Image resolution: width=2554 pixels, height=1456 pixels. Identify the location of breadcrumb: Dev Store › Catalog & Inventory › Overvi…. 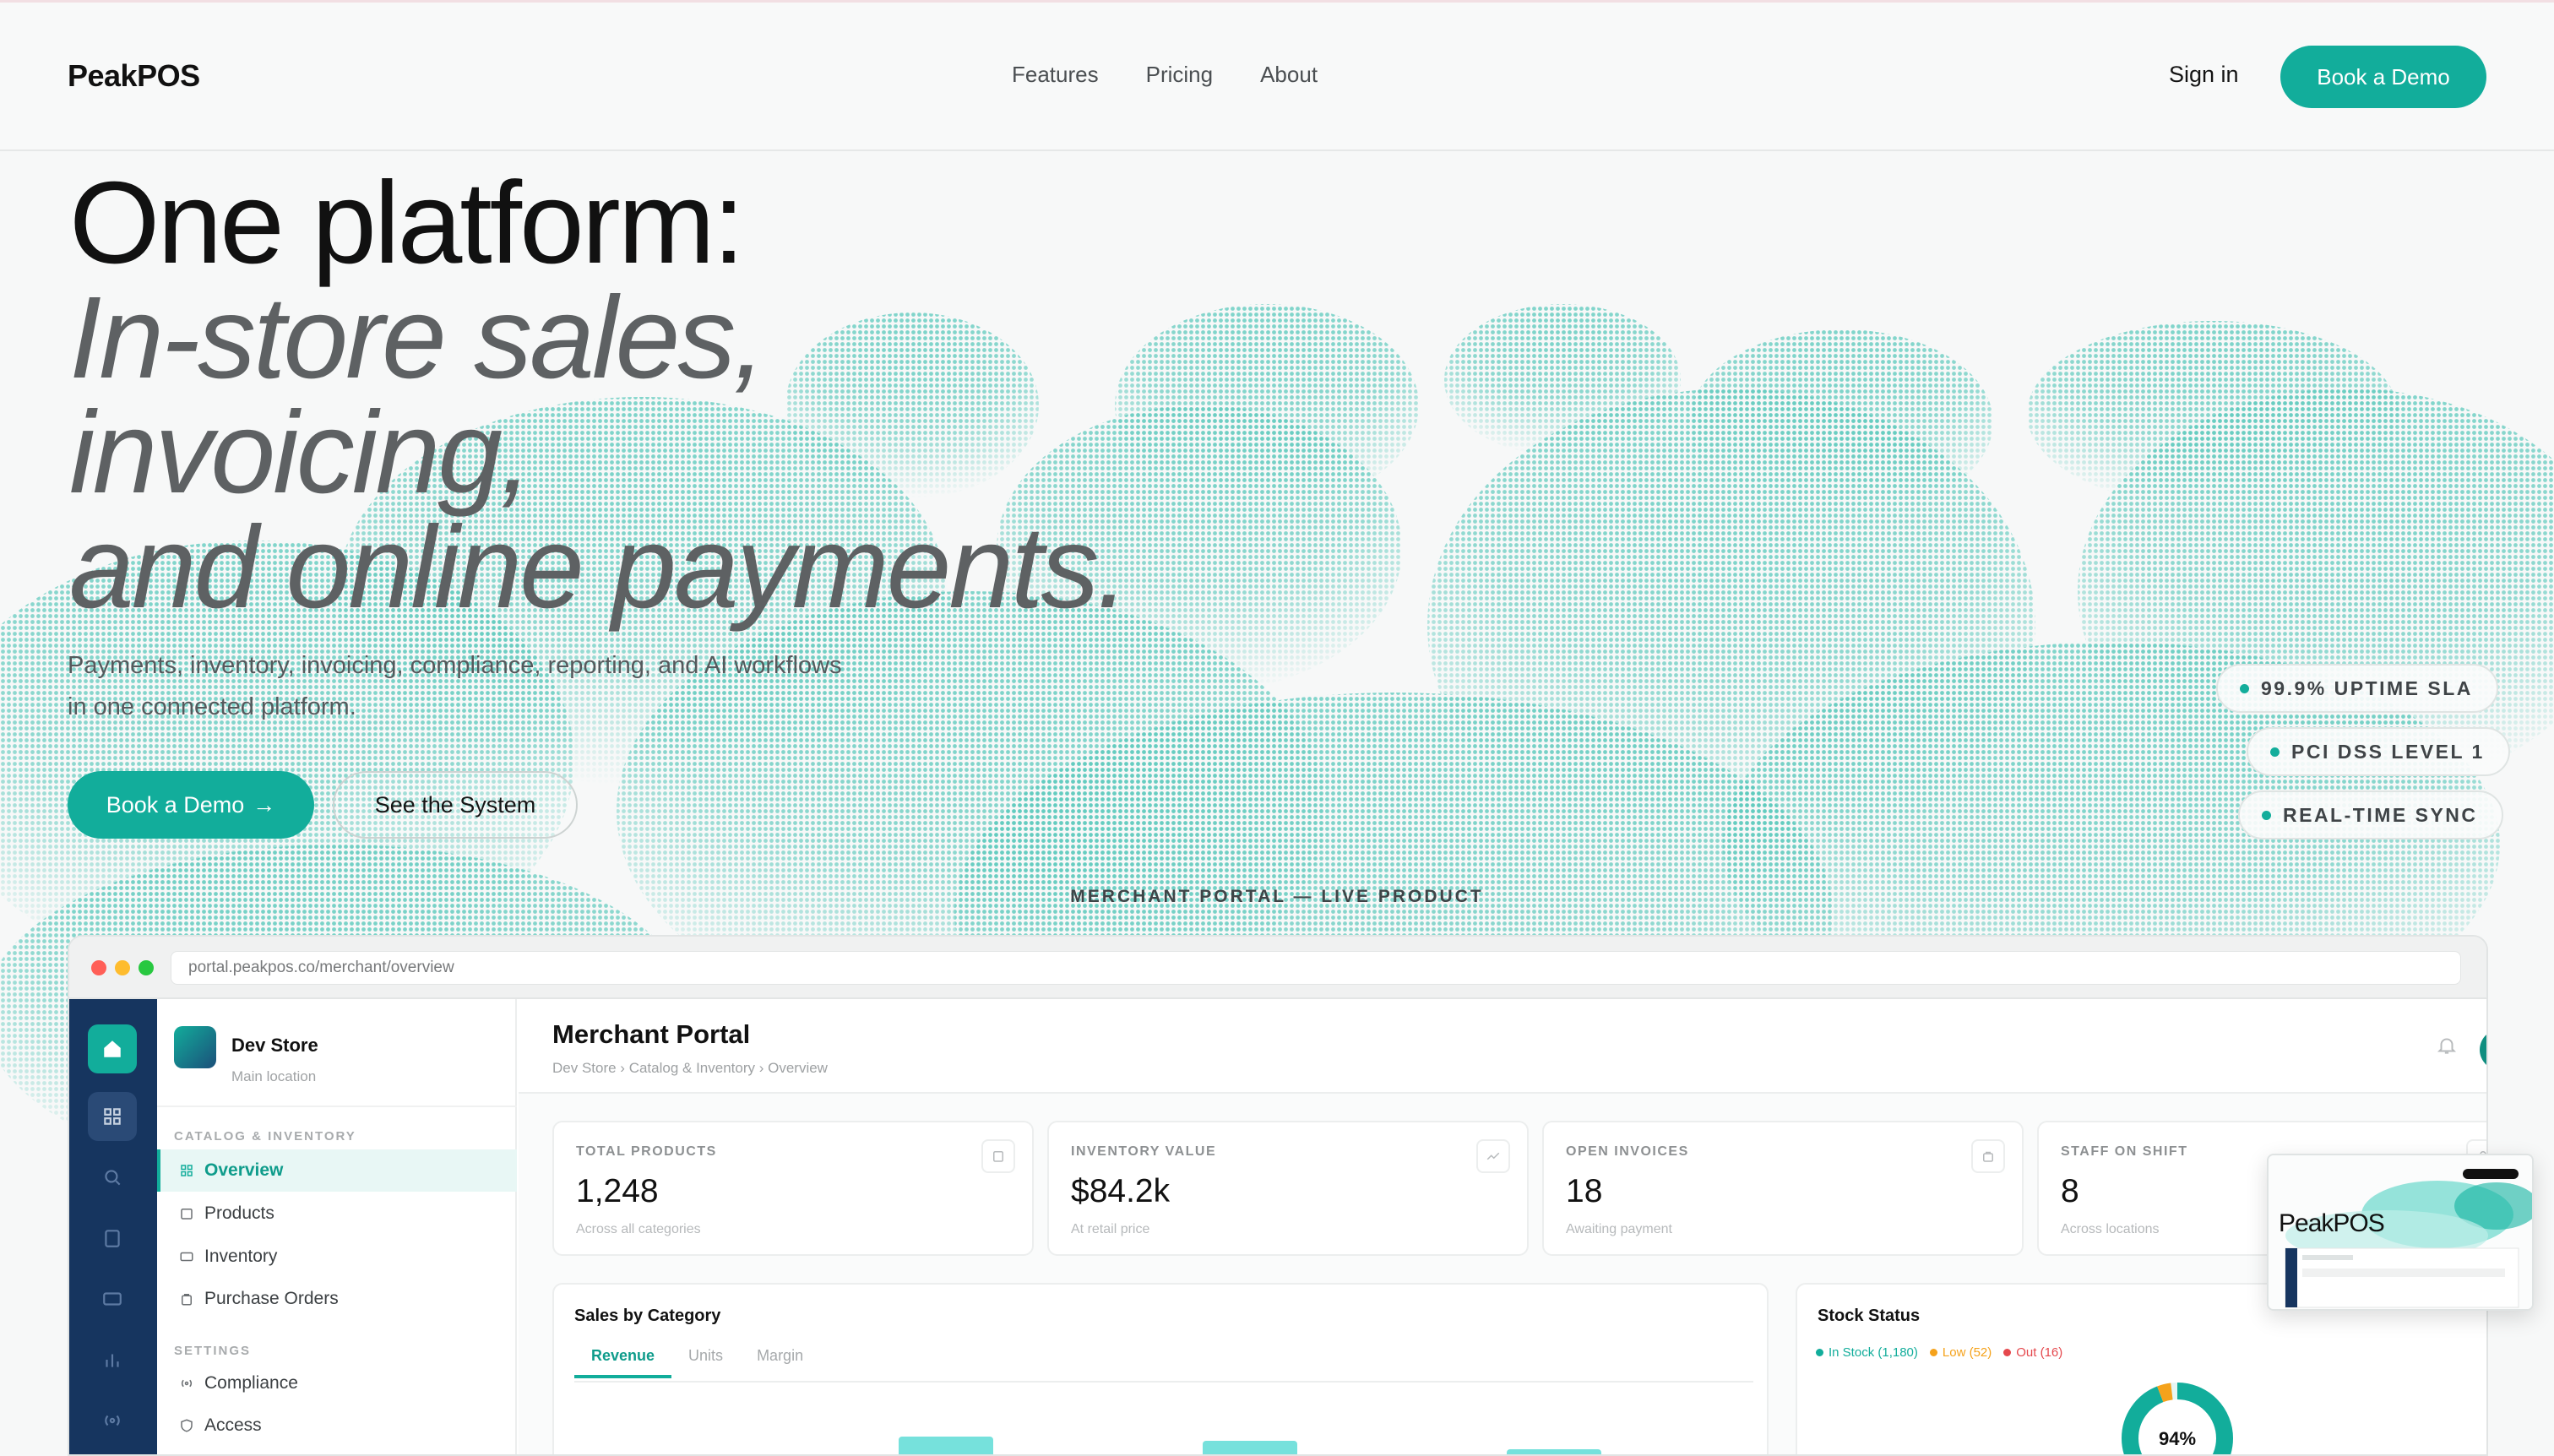
(690, 1068).